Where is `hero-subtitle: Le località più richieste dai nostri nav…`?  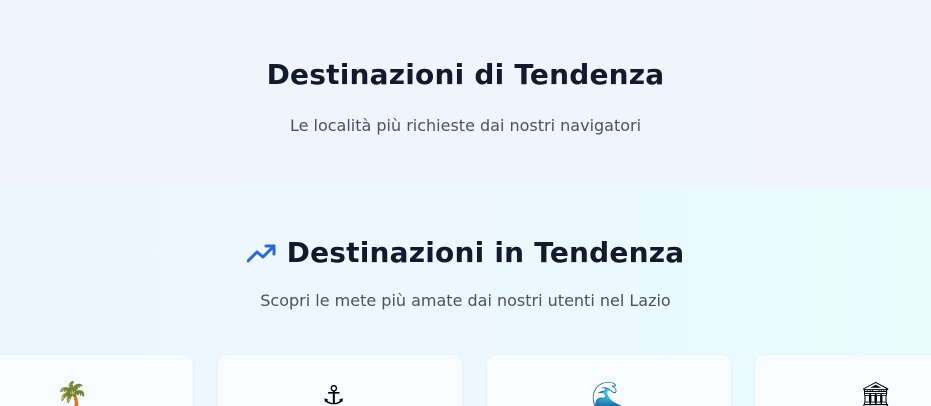 hero-subtitle: Le località più richieste dai nostri nav… is located at coordinates (465, 125).